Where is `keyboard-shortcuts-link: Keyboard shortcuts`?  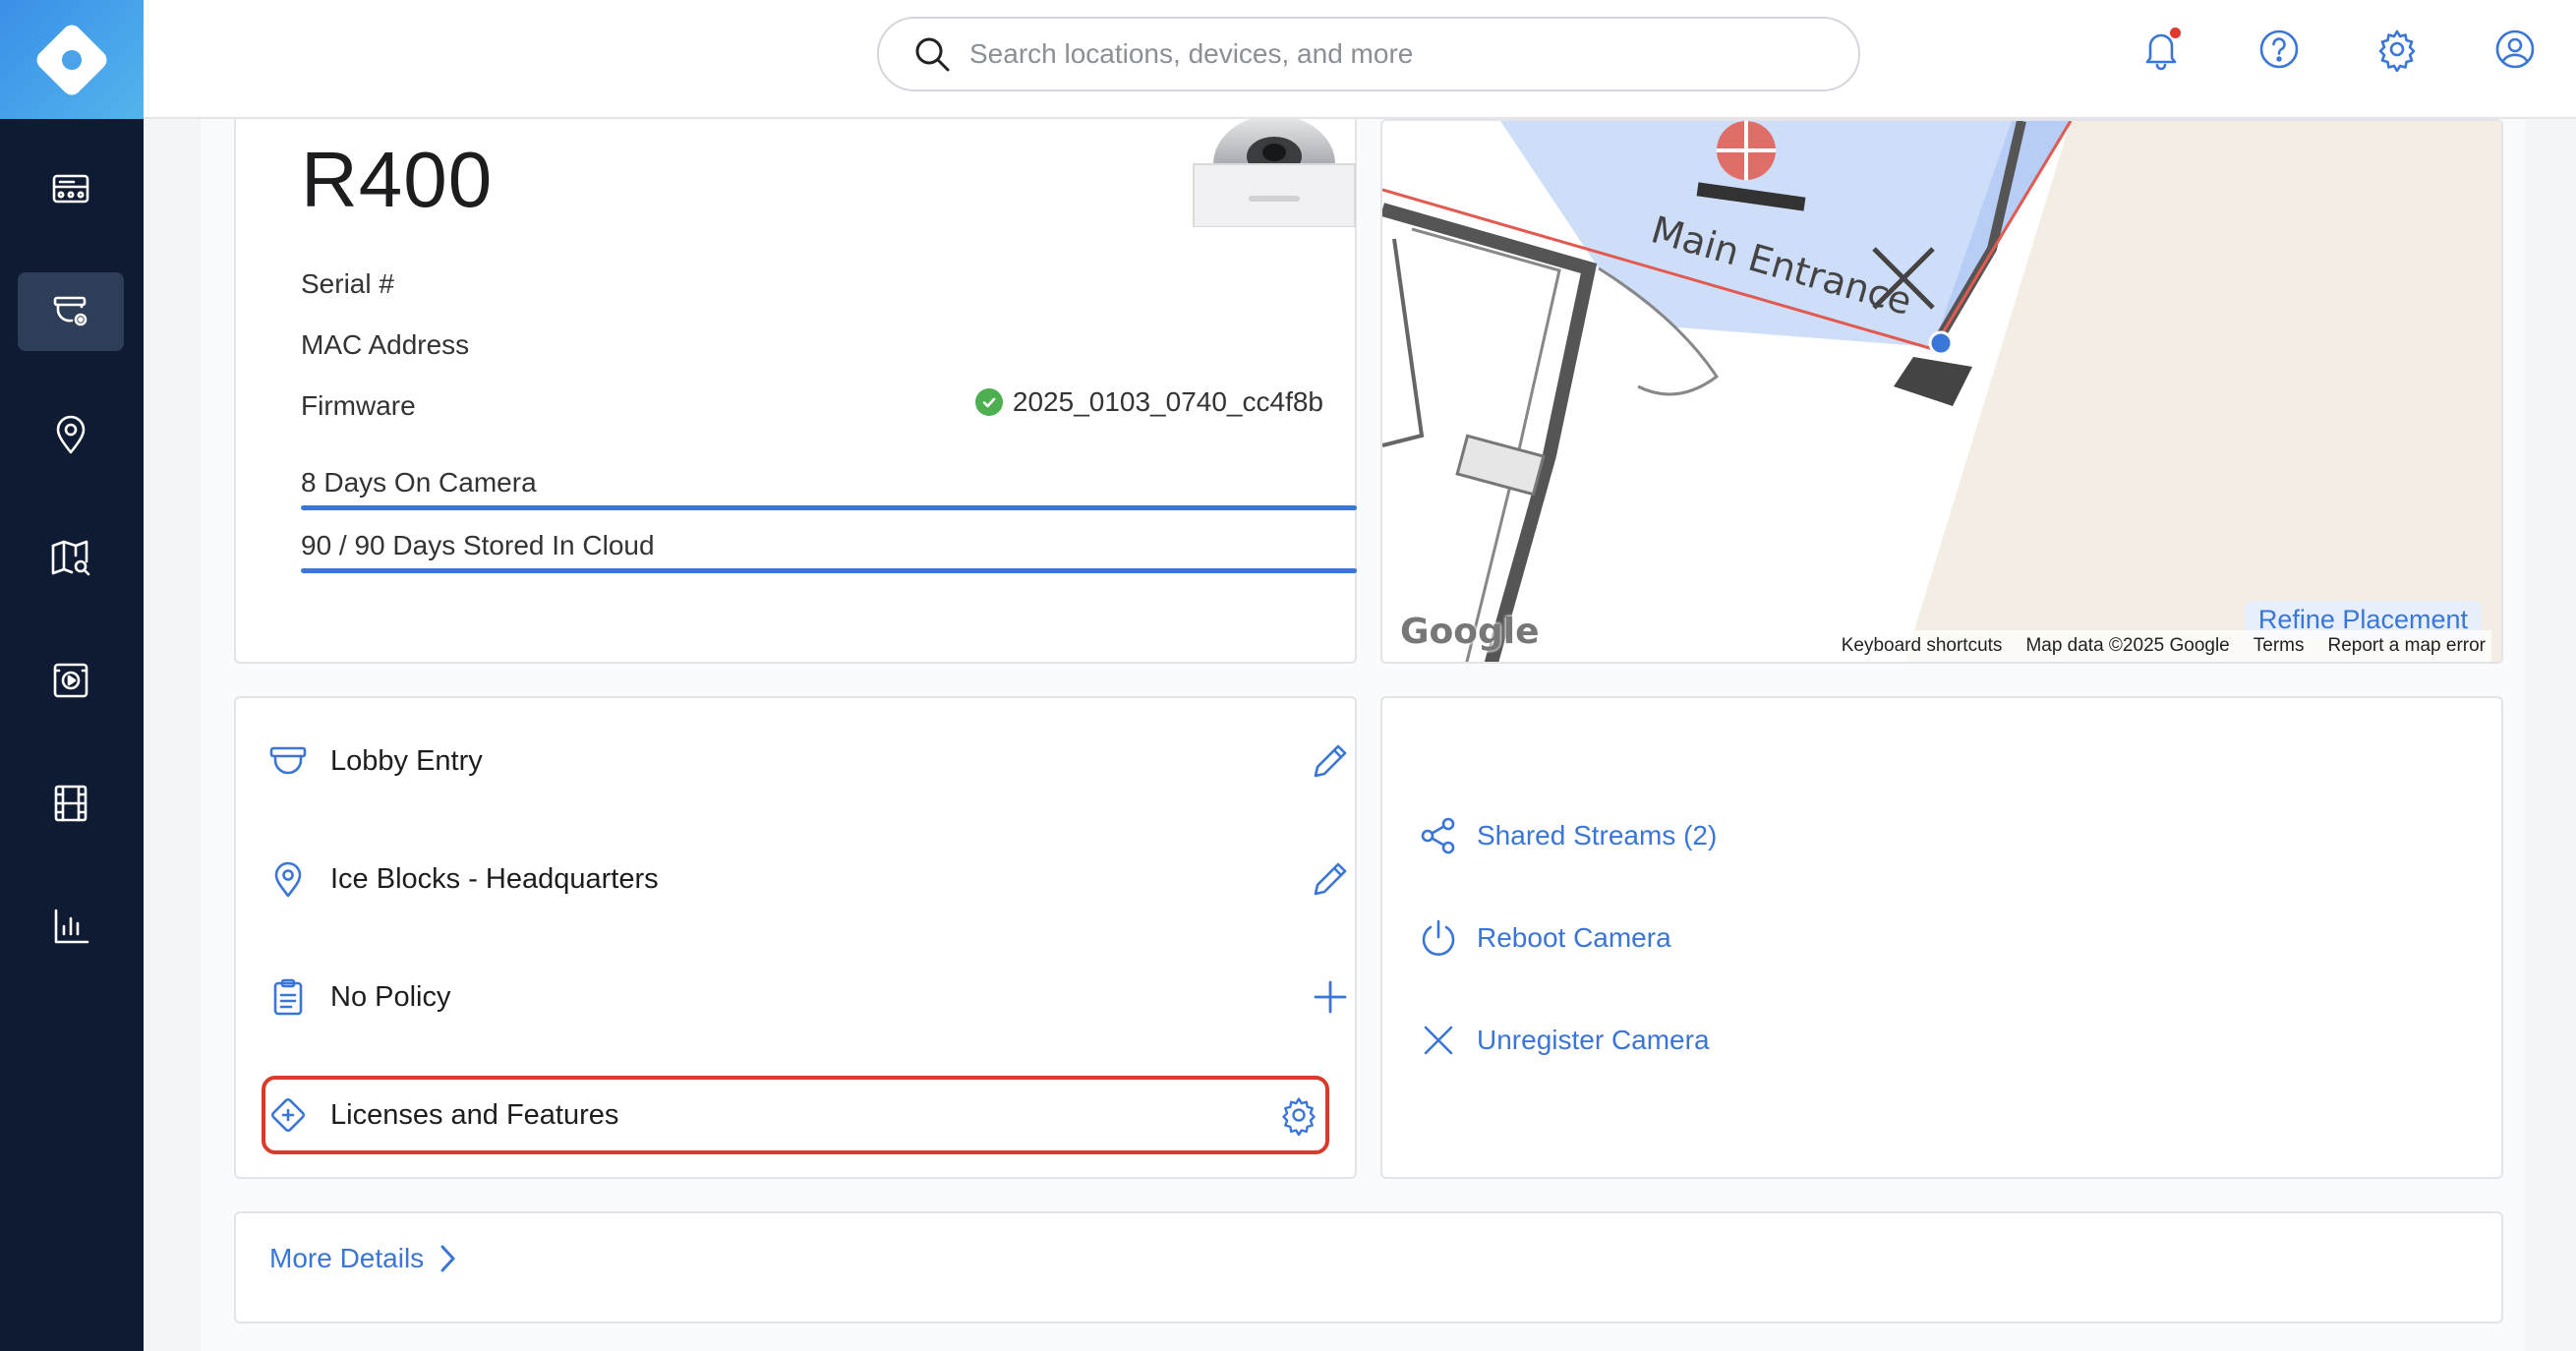
keyboard-shortcuts-link: Keyboard shortcuts is located at coordinates (1922, 646).